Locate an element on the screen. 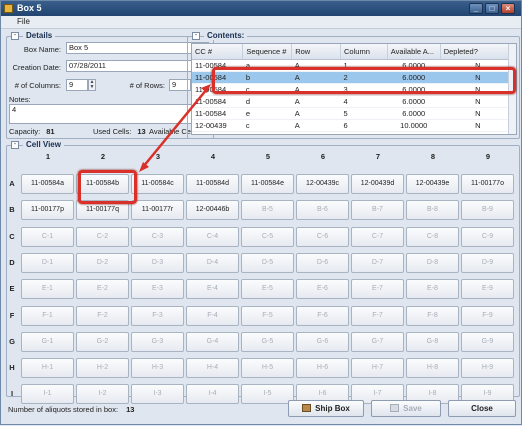 This screenshot has width=522, height=426. annotation-arrow is located at coordinates (175, 128).